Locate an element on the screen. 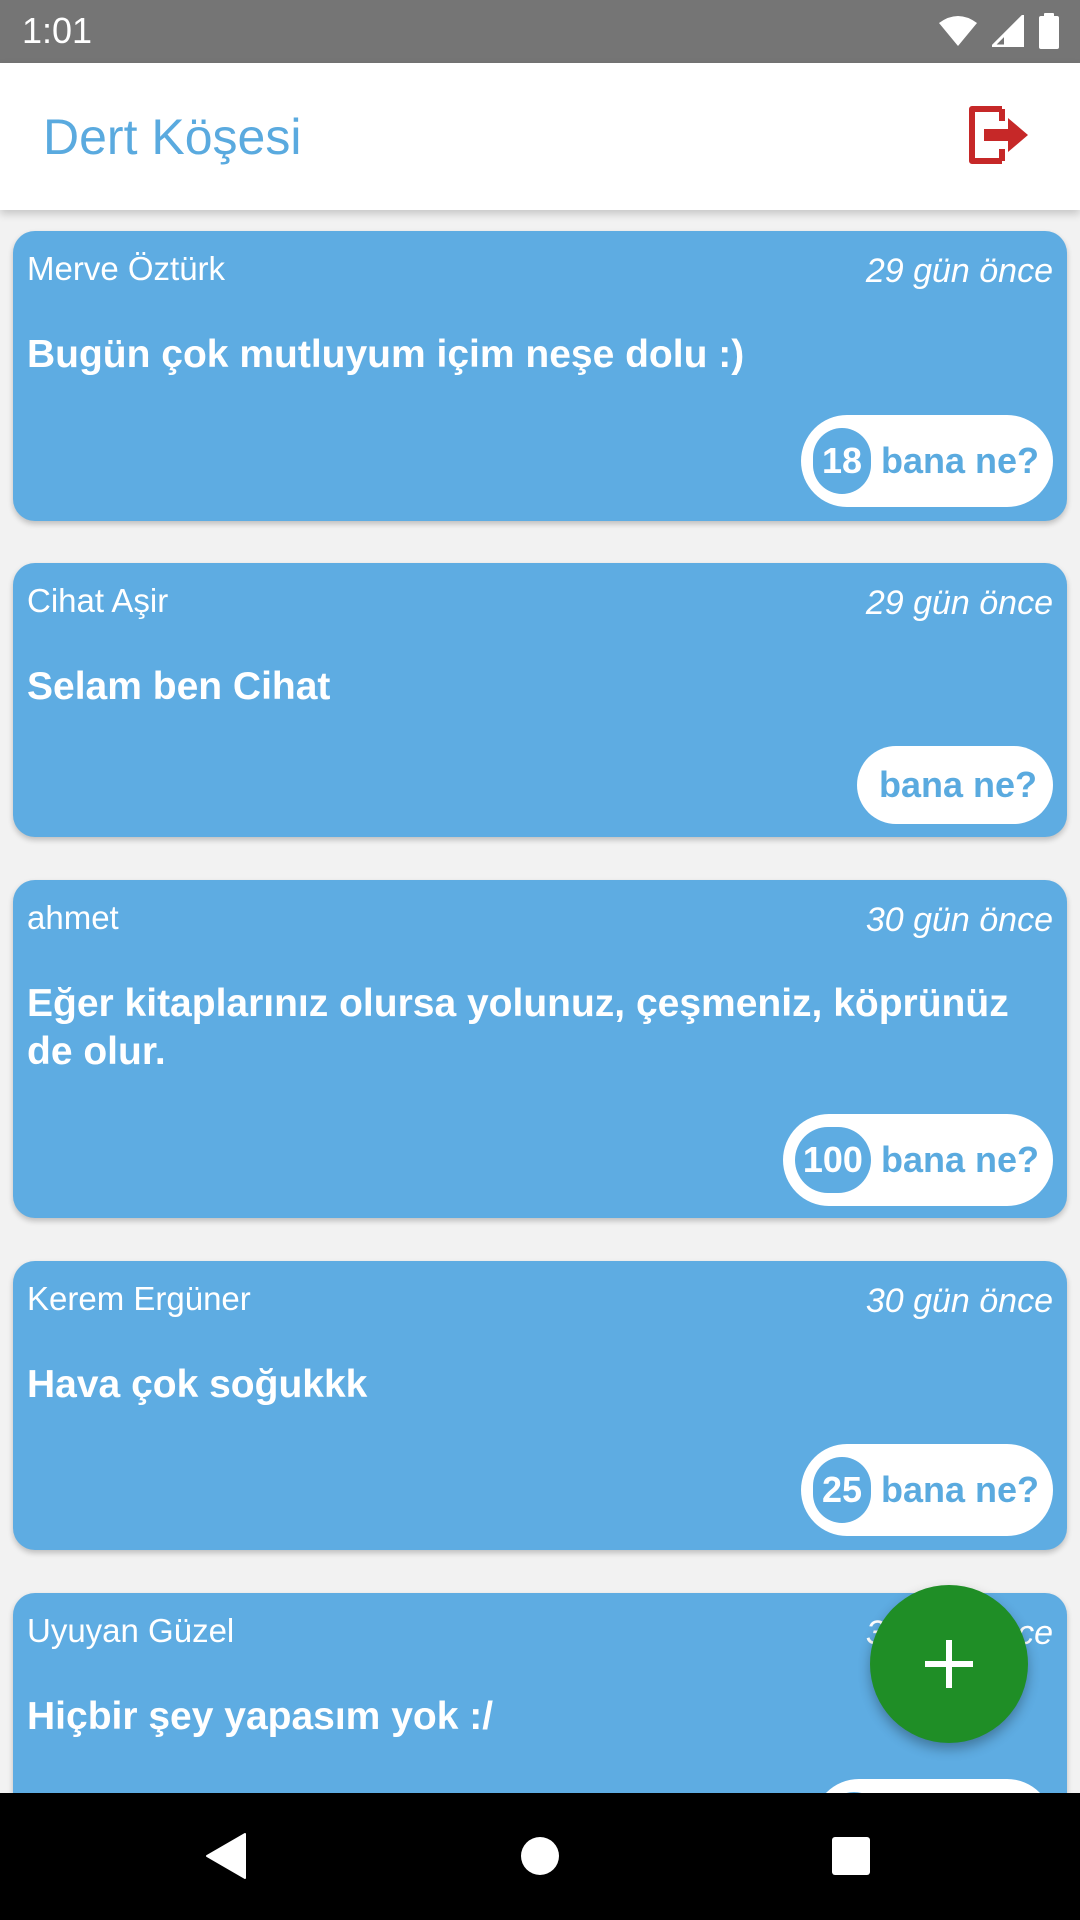 The width and height of the screenshot is (1080, 1920). back-icon is located at coordinates (226, 1856).